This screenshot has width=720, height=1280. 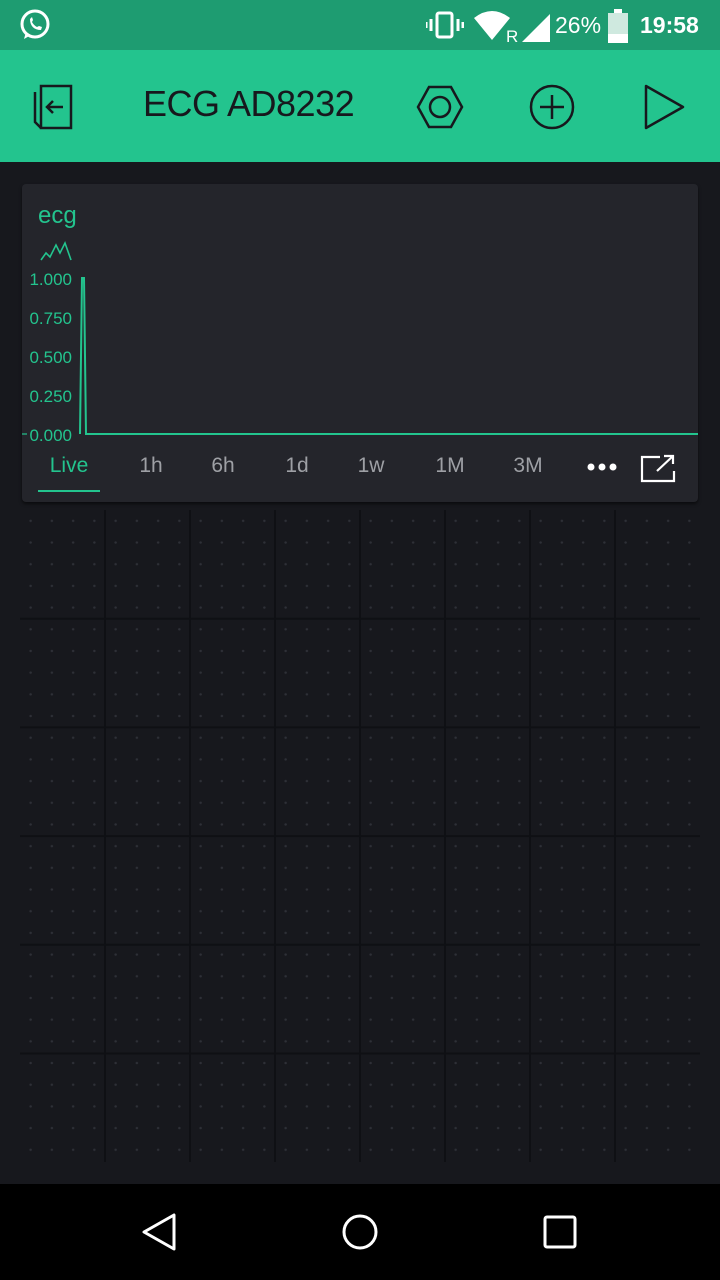 What do you see at coordinates (360, 25) in the screenshot?
I see `status-bar: R 26% 19:58` at bounding box center [360, 25].